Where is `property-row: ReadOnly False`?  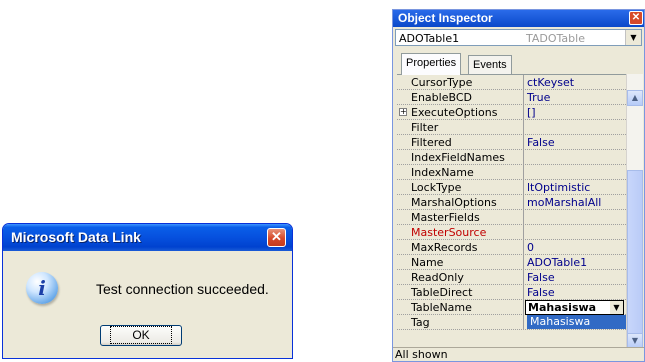 property-row: ReadOnly False is located at coordinates (511, 277).